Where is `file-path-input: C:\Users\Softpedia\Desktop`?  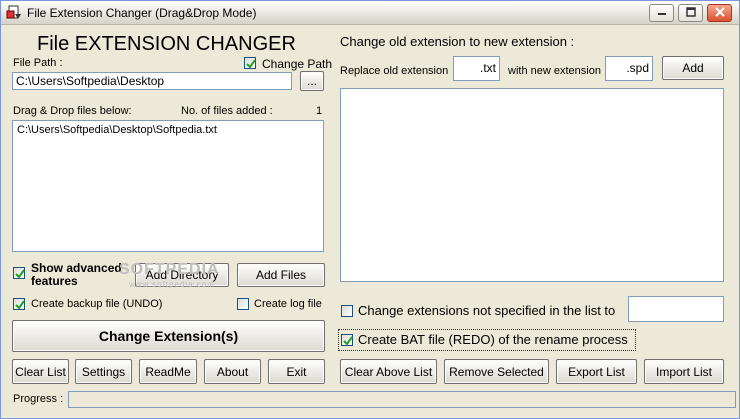 file-path-input: C:\Users\Softpedia\Desktop is located at coordinates (152, 81).